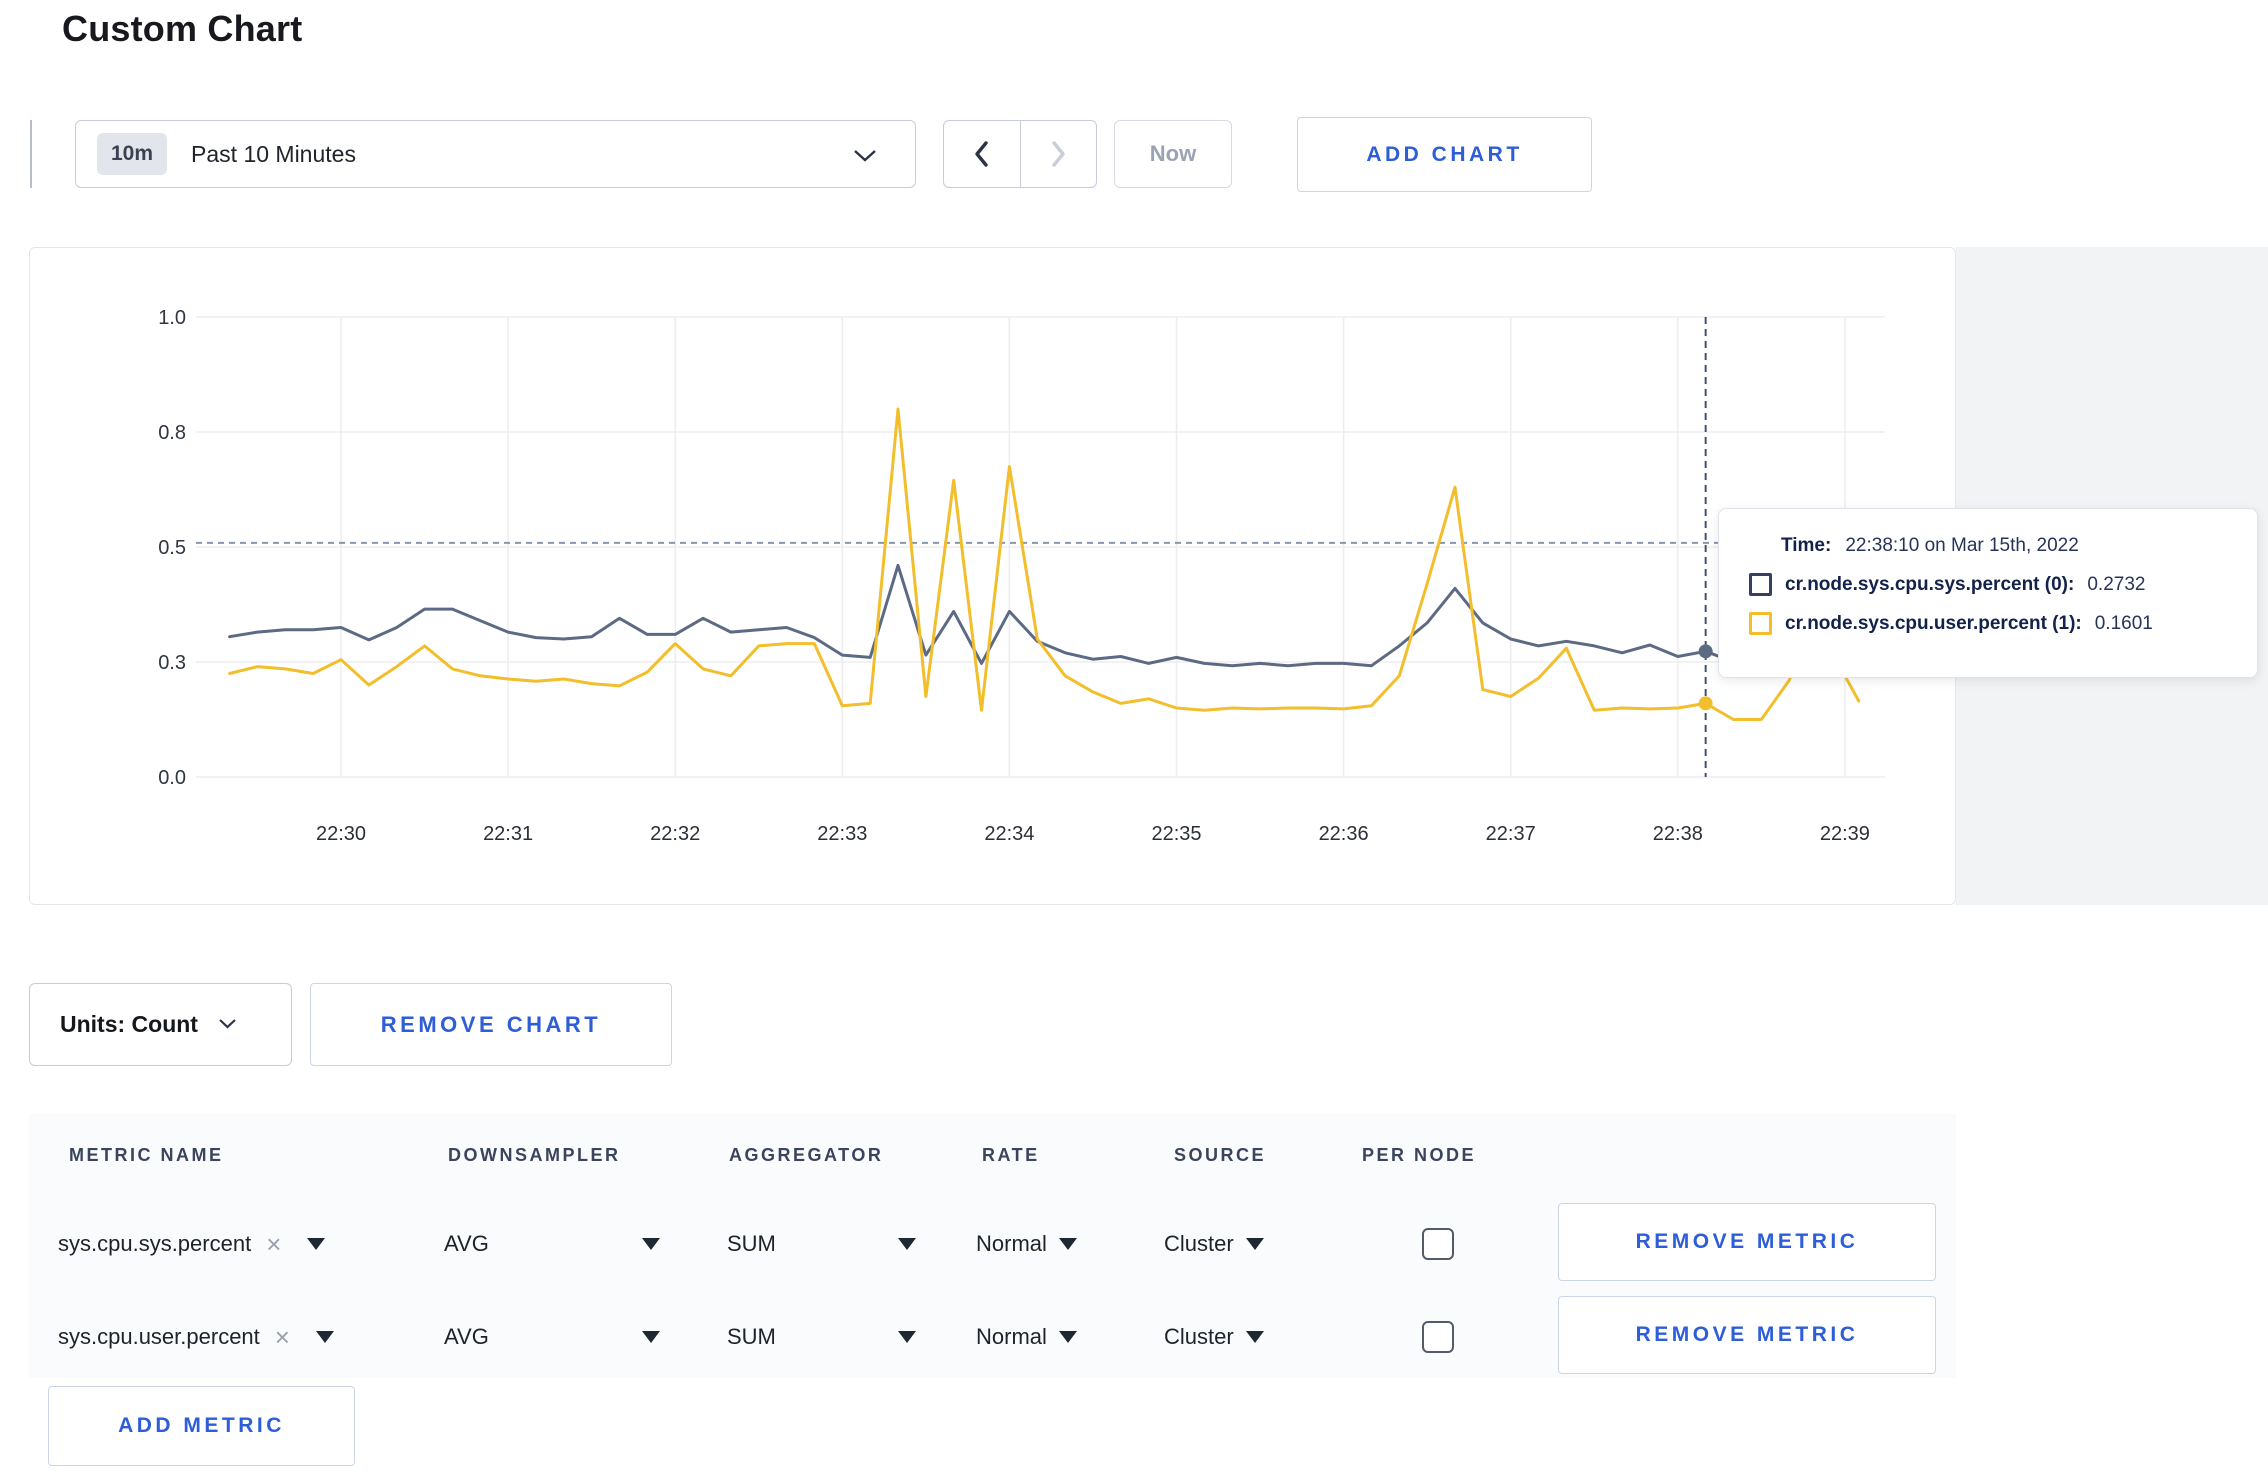 This screenshot has height=1478, width=2268. Describe the element at coordinates (1037, 615) in the screenshot. I see `series-line` at that location.